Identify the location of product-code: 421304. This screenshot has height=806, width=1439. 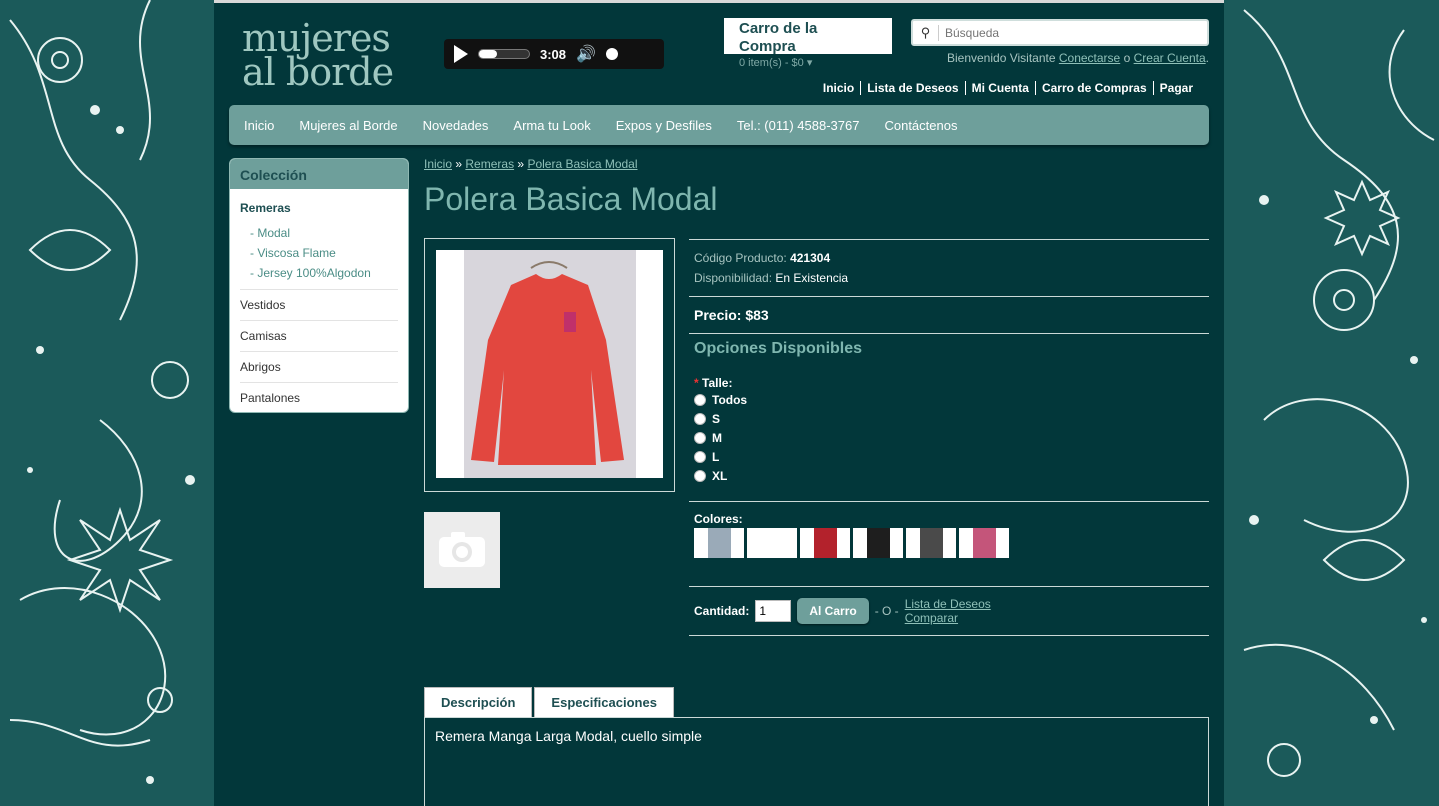
(810, 258).